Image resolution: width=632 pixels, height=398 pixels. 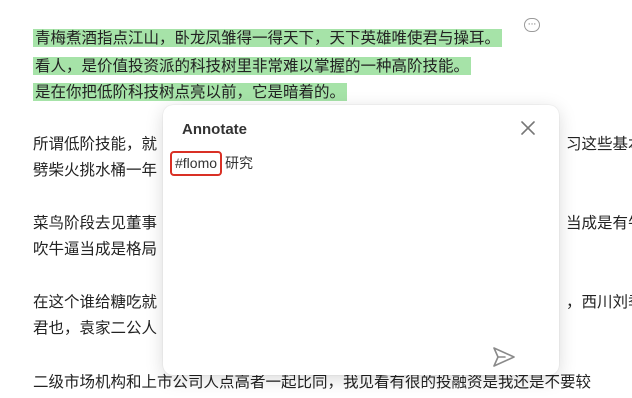 What do you see at coordinates (95, 328) in the screenshot?
I see `paragraph-line: 君也，袁家二公人` at bounding box center [95, 328].